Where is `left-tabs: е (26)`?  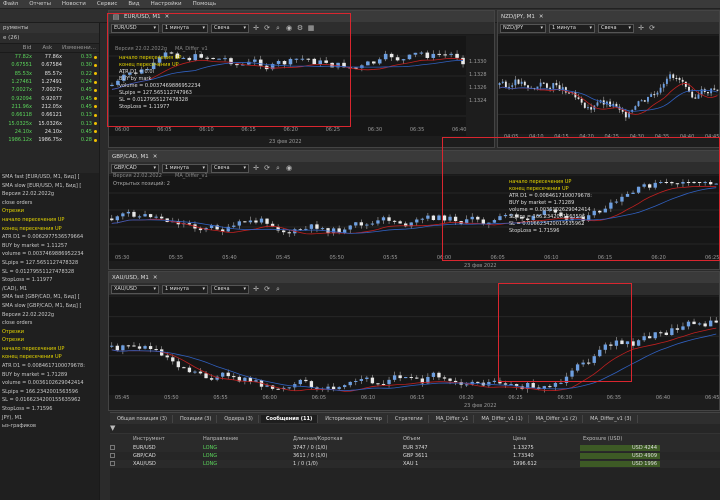
left-tabs: е (26) is located at coordinates (49, 38).